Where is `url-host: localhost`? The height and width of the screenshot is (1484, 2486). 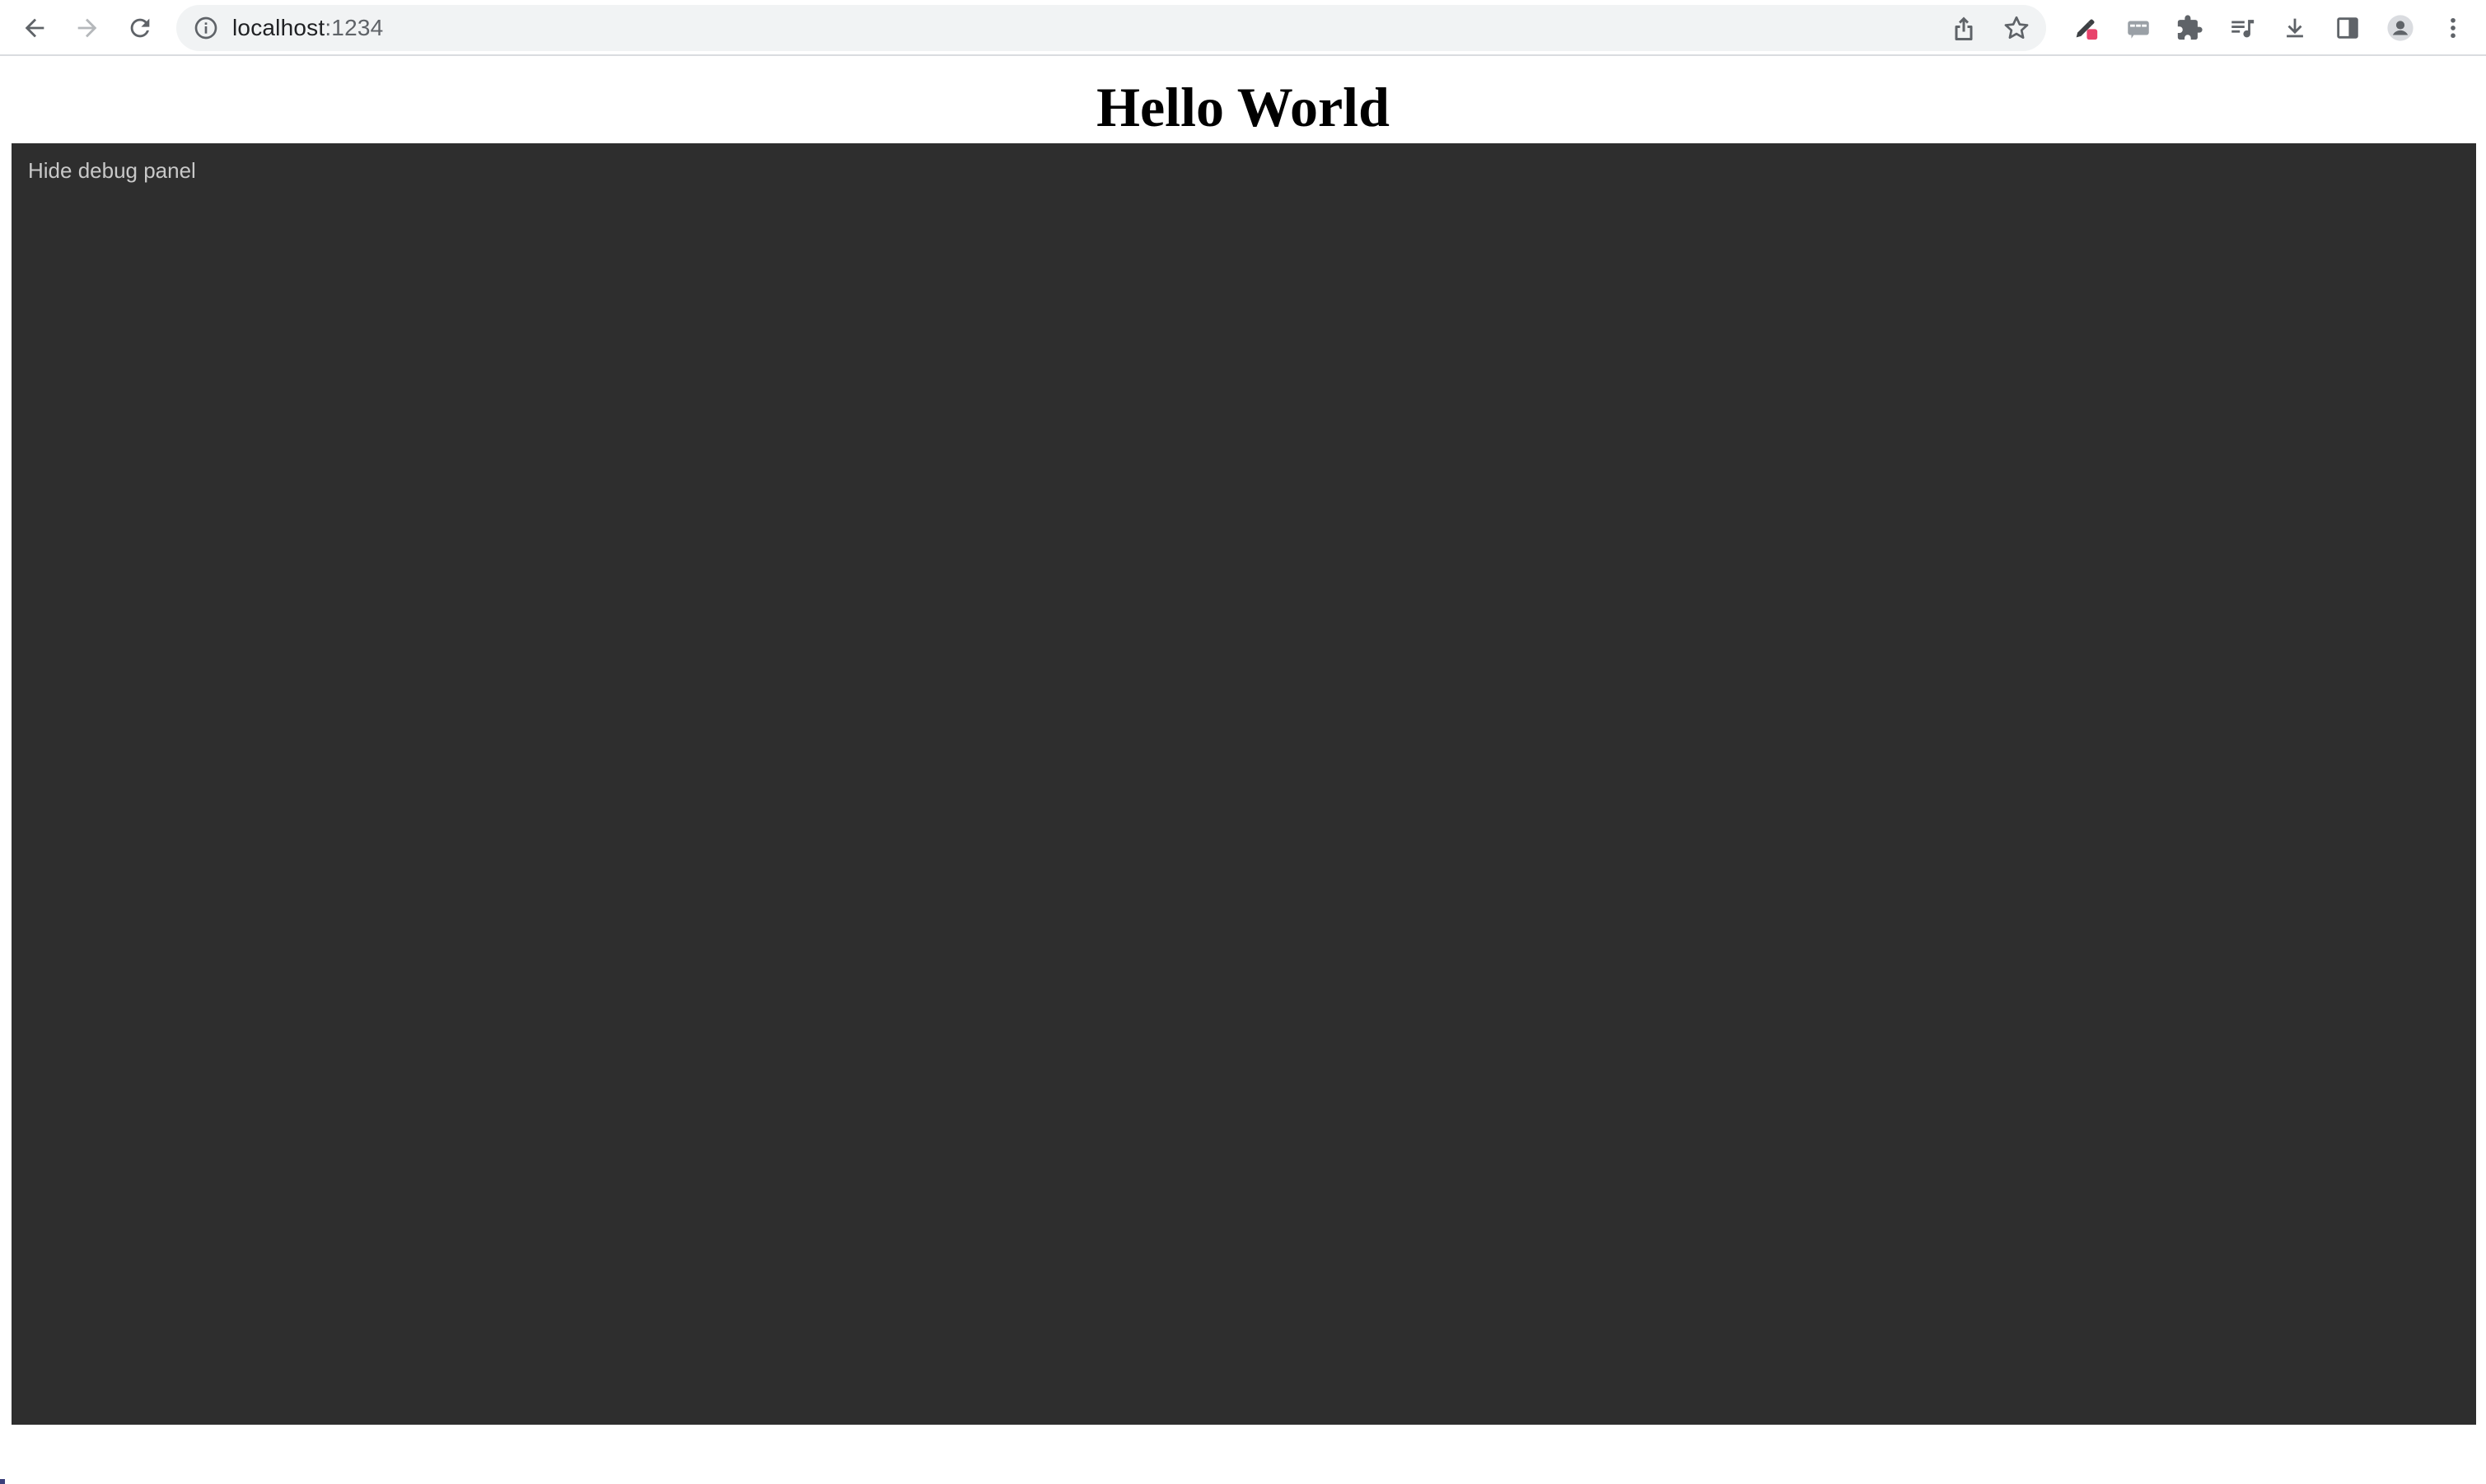
url-host: localhost is located at coordinates (278, 27).